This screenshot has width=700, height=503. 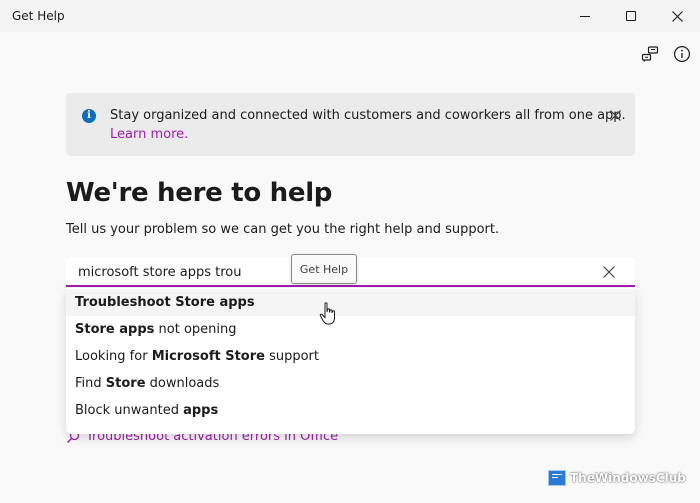 What do you see at coordinates (90, 383) in the screenshot?
I see `suggestion-text: Find` at bounding box center [90, 383].